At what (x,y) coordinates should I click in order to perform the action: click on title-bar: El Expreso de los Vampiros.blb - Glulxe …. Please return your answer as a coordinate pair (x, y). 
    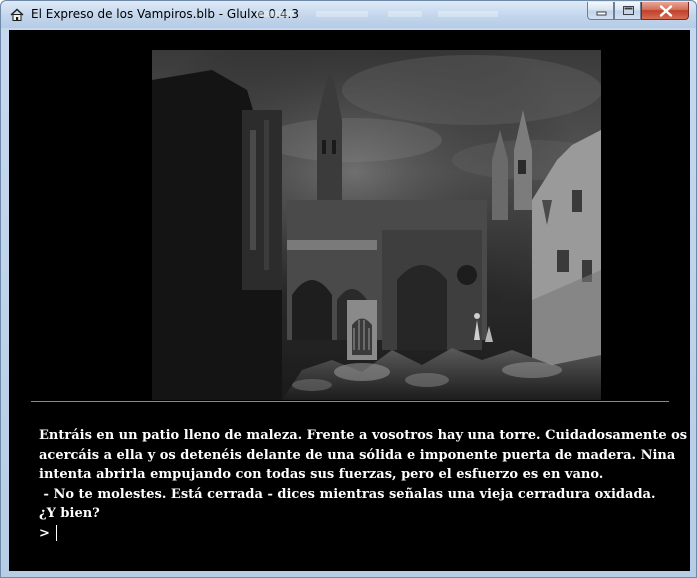
    Looking at the image, I should click on (348, 14).